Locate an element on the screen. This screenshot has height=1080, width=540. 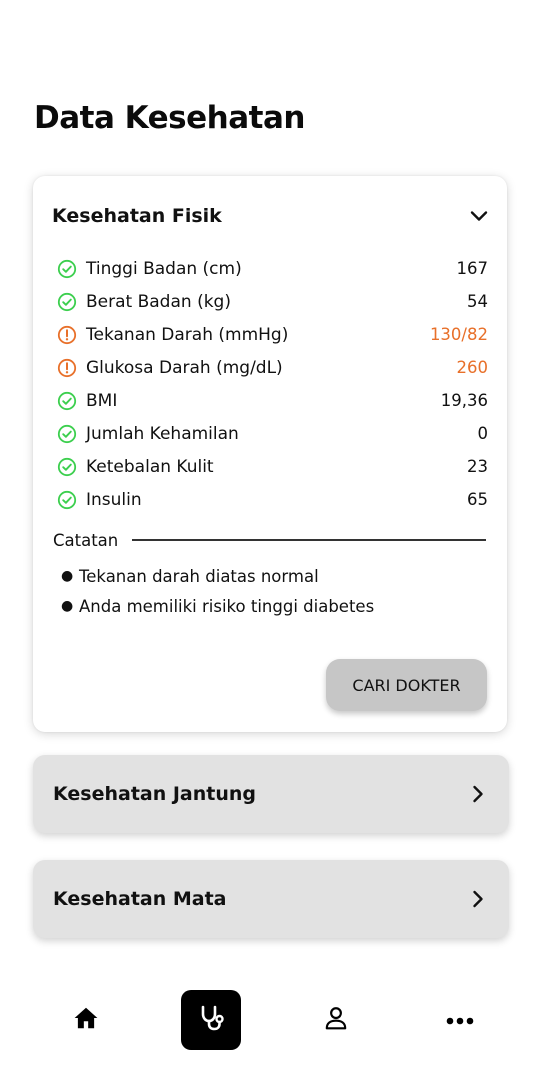
metric-label-group: Jumlah Kehamilan is located at coordinates (148, 434).